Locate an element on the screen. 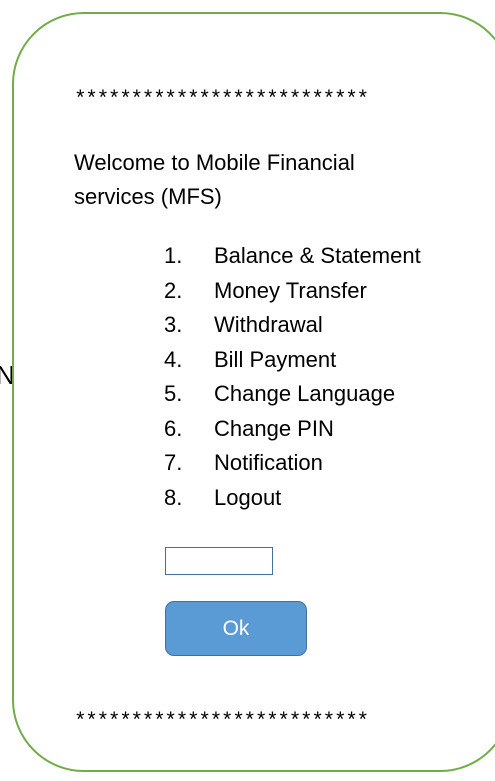 This screenshot has width=495, height=781. menu-item-number: 8. is located at coordinates (173, 497).